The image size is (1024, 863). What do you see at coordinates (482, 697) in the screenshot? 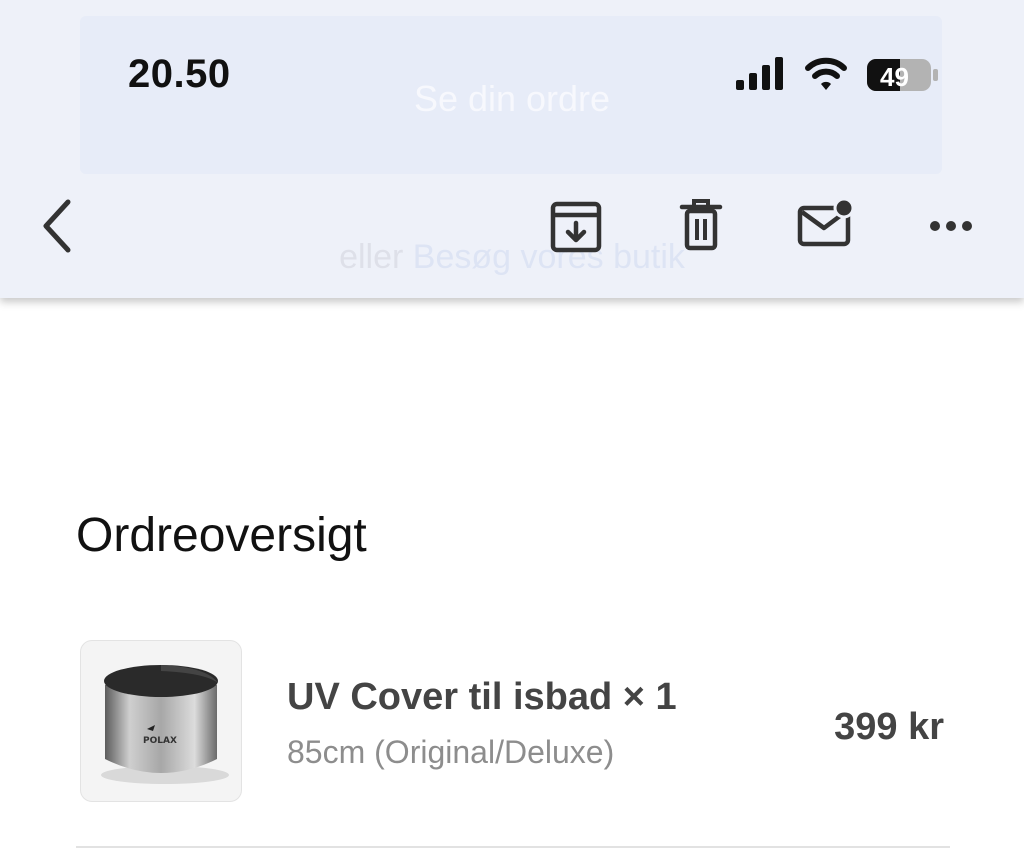
I see `product-name: UV Cover til isbad × 1` at bounding box center [482, 697].